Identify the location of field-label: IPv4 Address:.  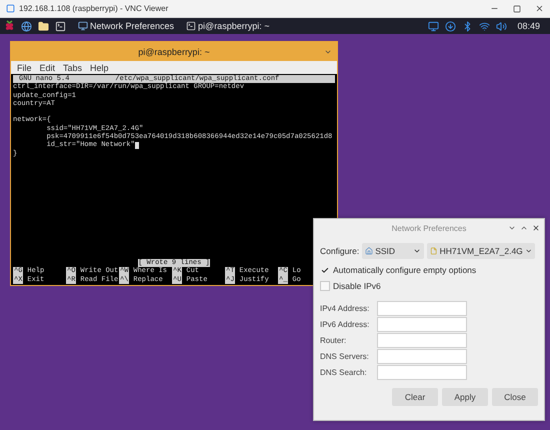
(345, 308).